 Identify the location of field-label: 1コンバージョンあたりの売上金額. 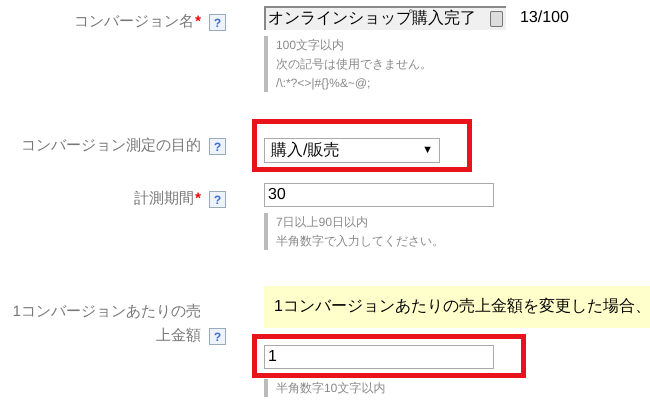
(106, 323).